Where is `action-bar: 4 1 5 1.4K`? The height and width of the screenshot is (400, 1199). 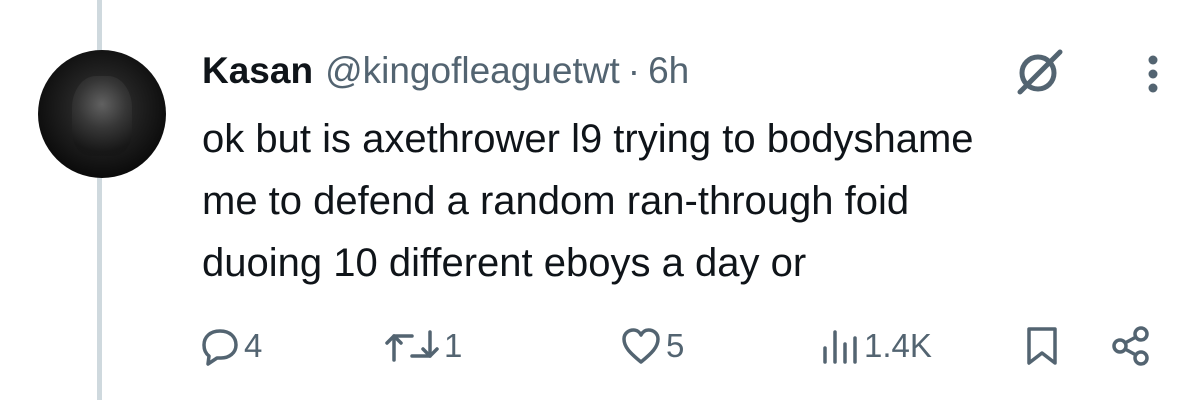
action-bar: 4 1 5 1.4K is located at coordinates (685, 346).